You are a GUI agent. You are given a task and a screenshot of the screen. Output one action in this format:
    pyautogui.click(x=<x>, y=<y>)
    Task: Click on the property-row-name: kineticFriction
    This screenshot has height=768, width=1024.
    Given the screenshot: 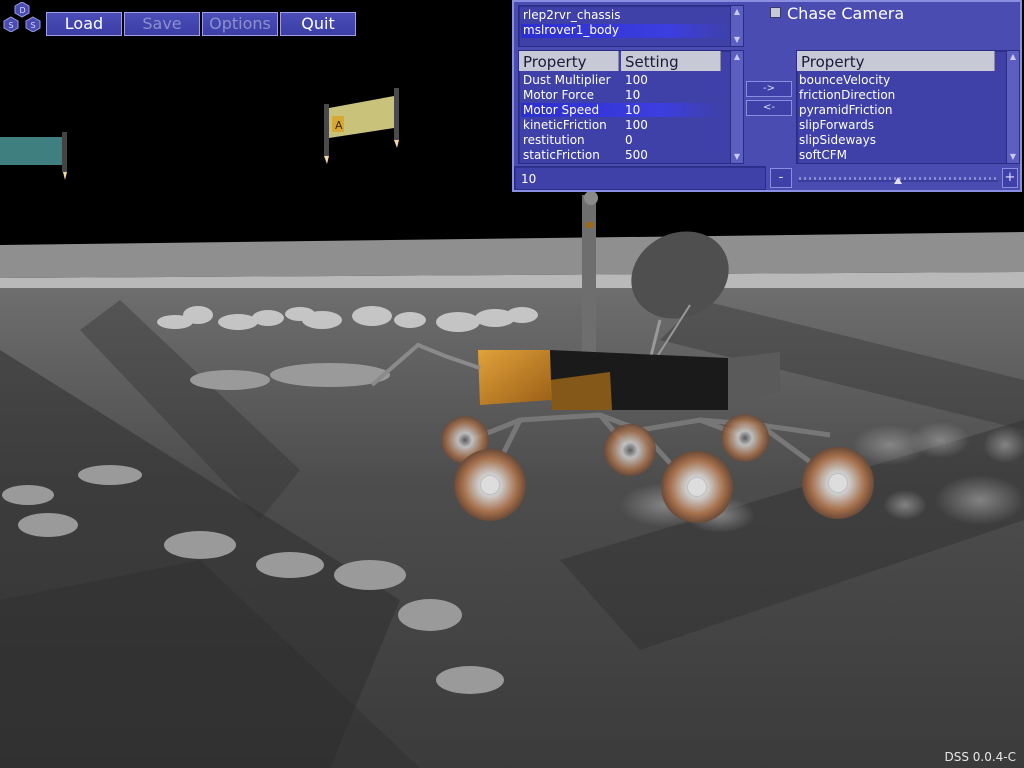 What is the action you would take?
    pyautogui.click(x=565, y=125)
    